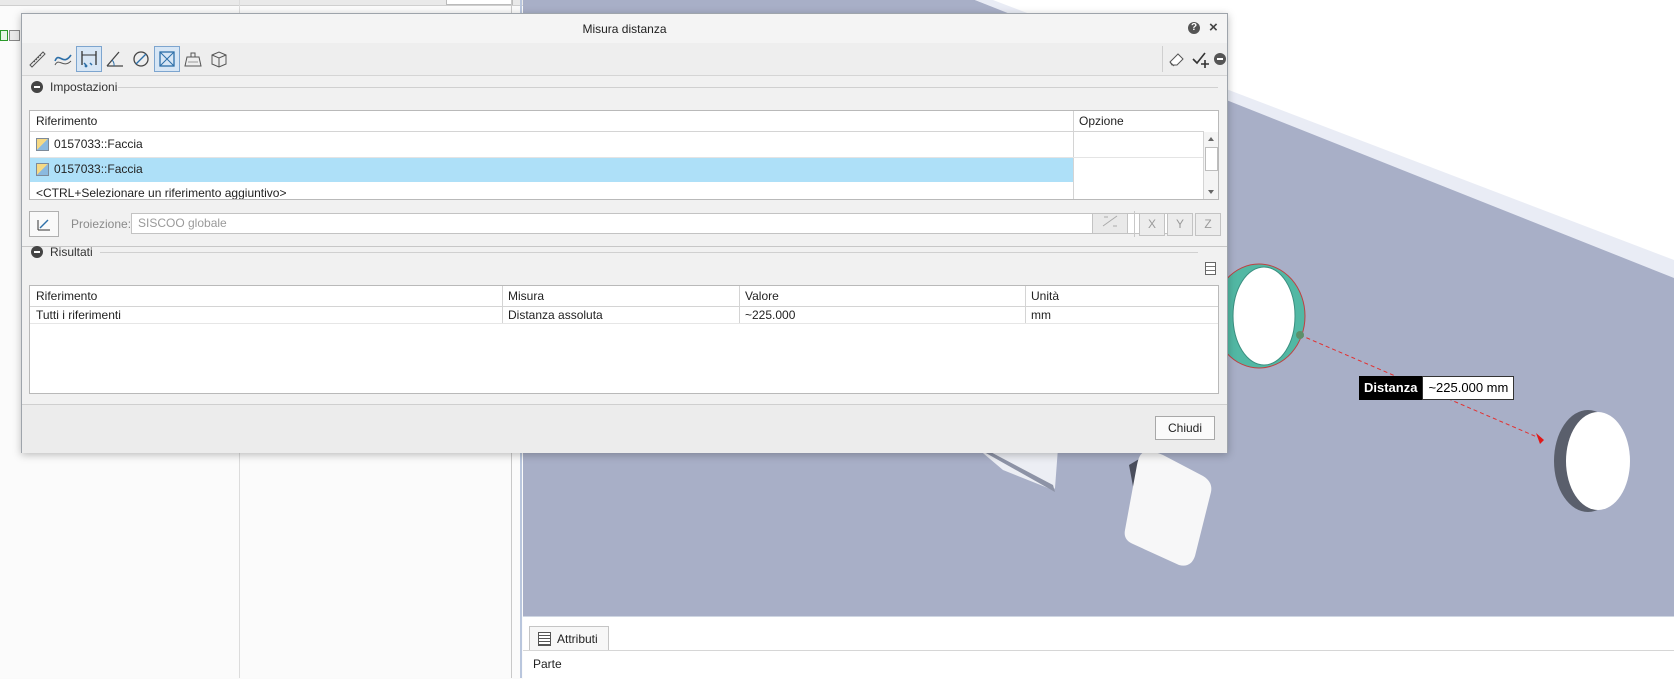 The width and height of the screenshot is (1674, 679). Describe the element at coordinates (1110, 221) in the screenshot. I see `flip-icon` at that location.